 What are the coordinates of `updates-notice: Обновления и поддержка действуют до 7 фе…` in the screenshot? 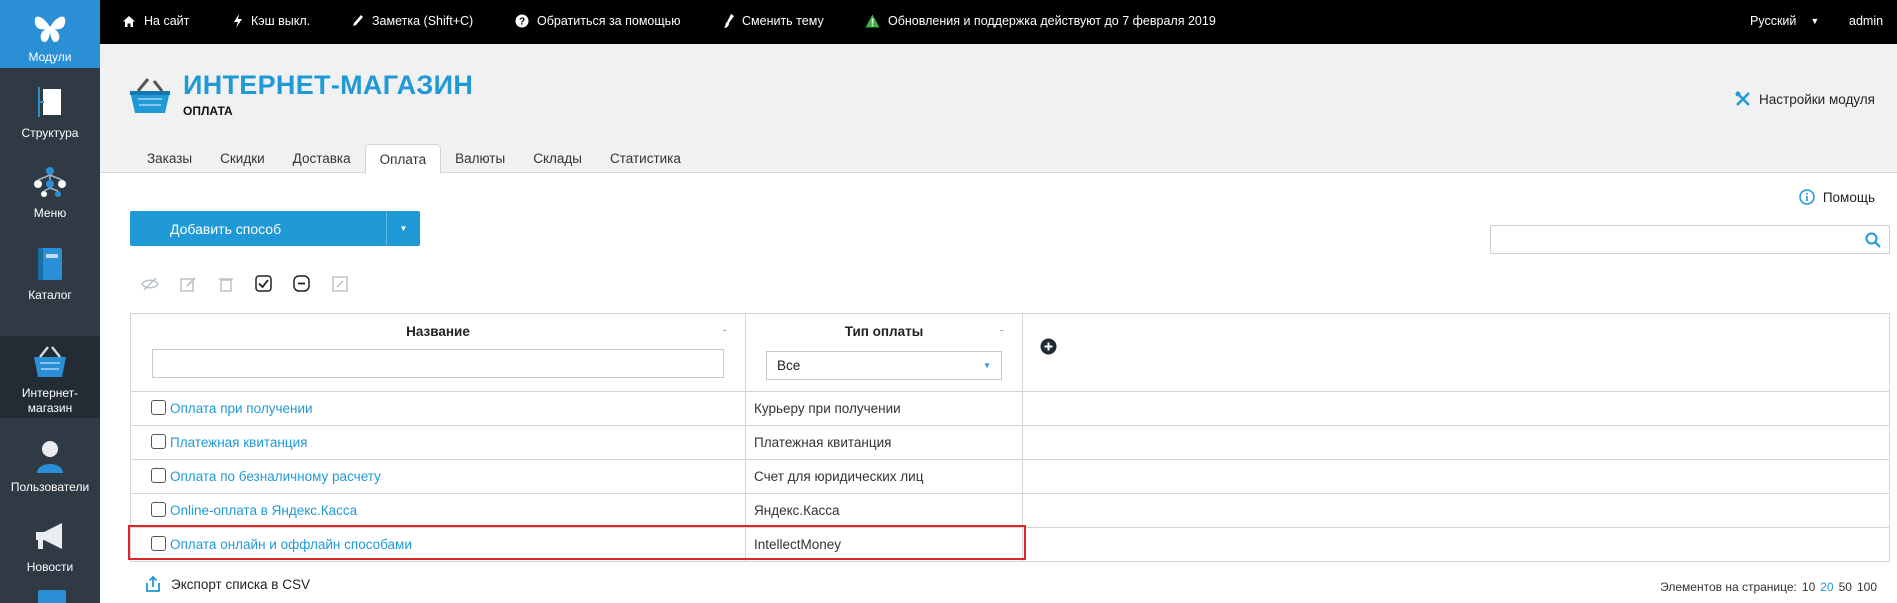 It's located at (1040, 21).